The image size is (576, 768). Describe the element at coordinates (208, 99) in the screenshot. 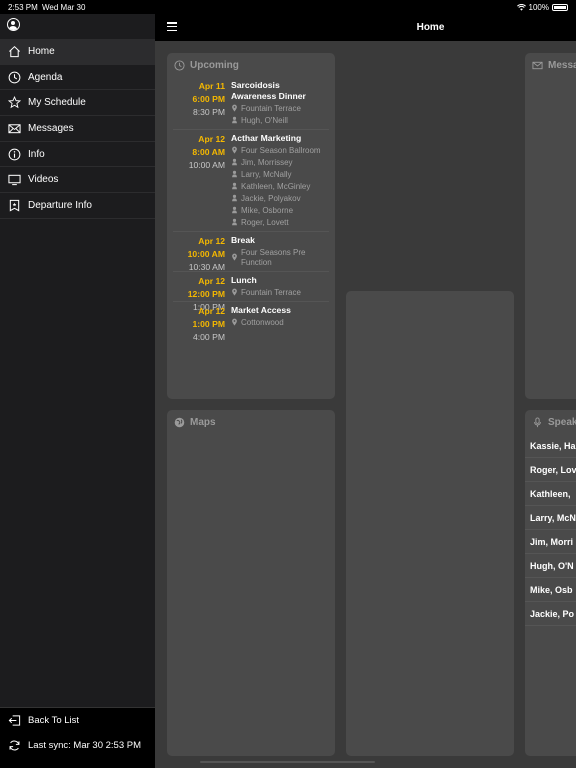

I see `event-start-time: 6:00 PM` at that location.